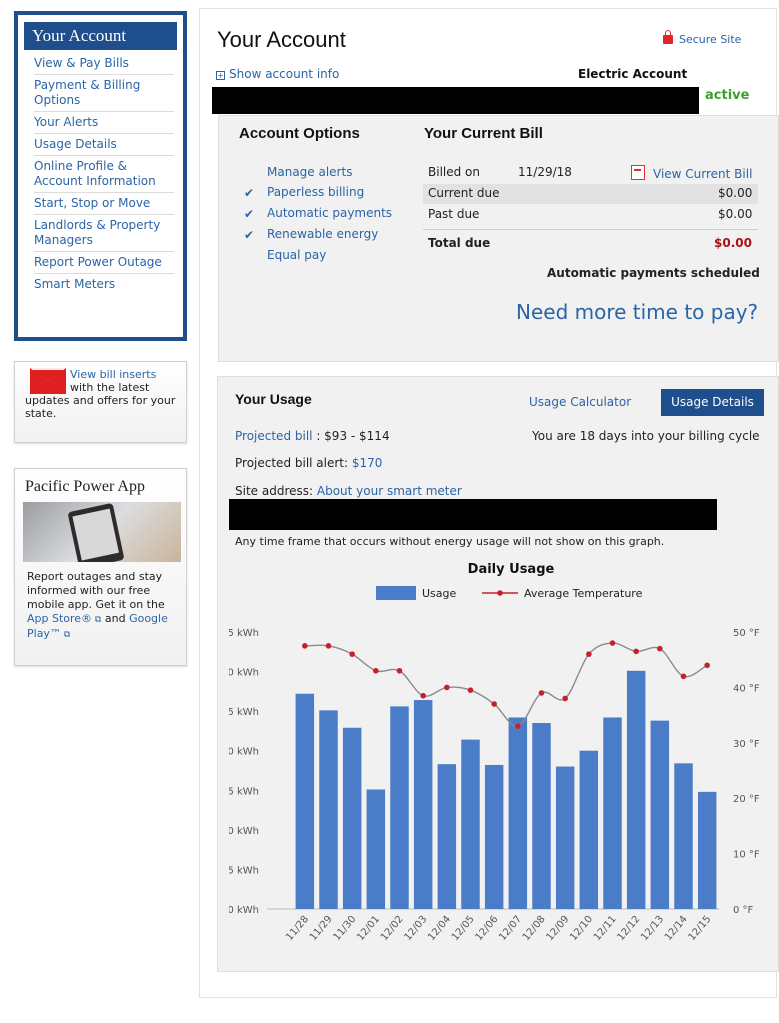  What do you see at coordinates (710, 39) in the screenshot?
I see `secure-site-label: Secure Site` at bounding box center [710, 39].